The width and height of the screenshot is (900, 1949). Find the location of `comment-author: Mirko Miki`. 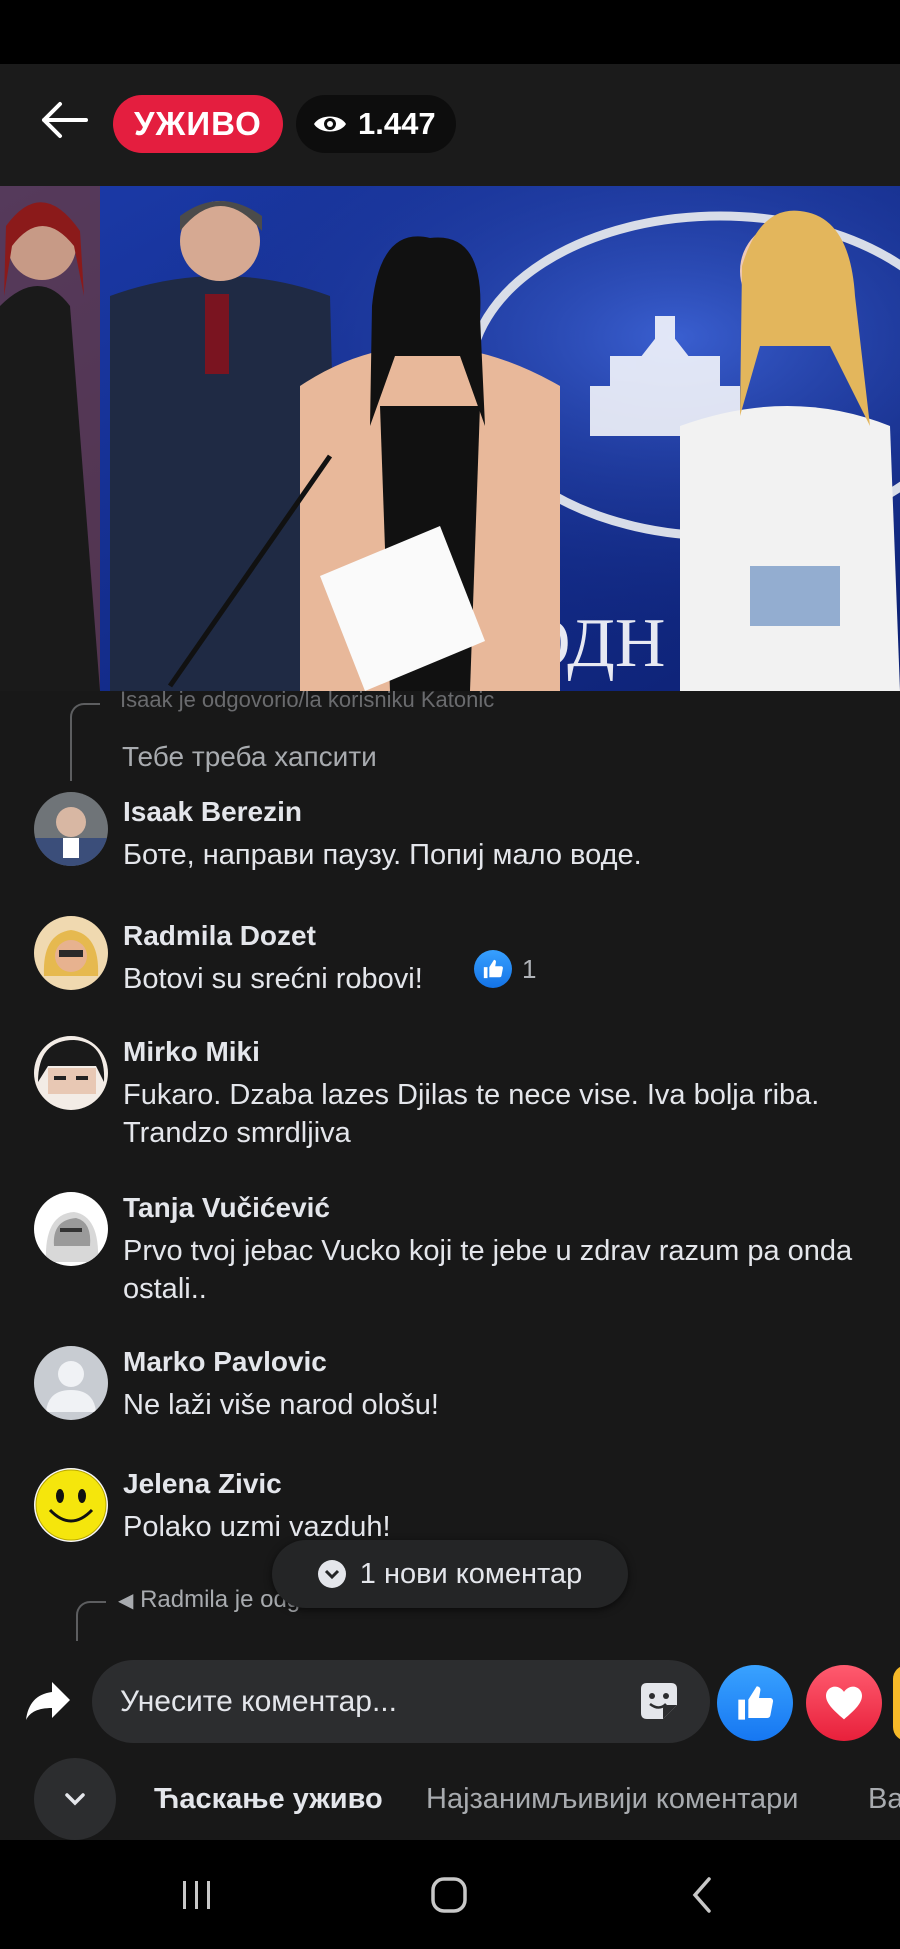

comment-author: Mirko Miki is located at coordinates (191, 1052).